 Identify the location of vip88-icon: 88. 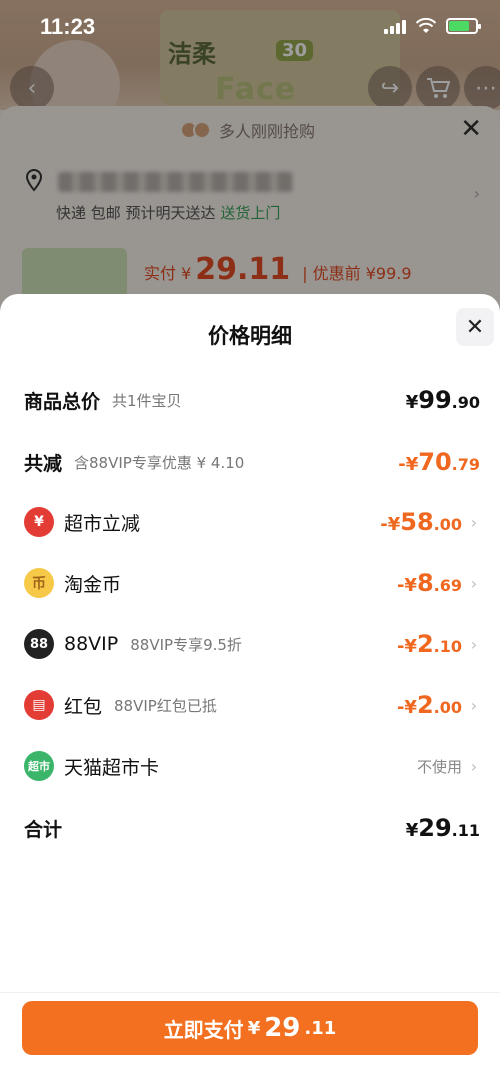
(39, 644).